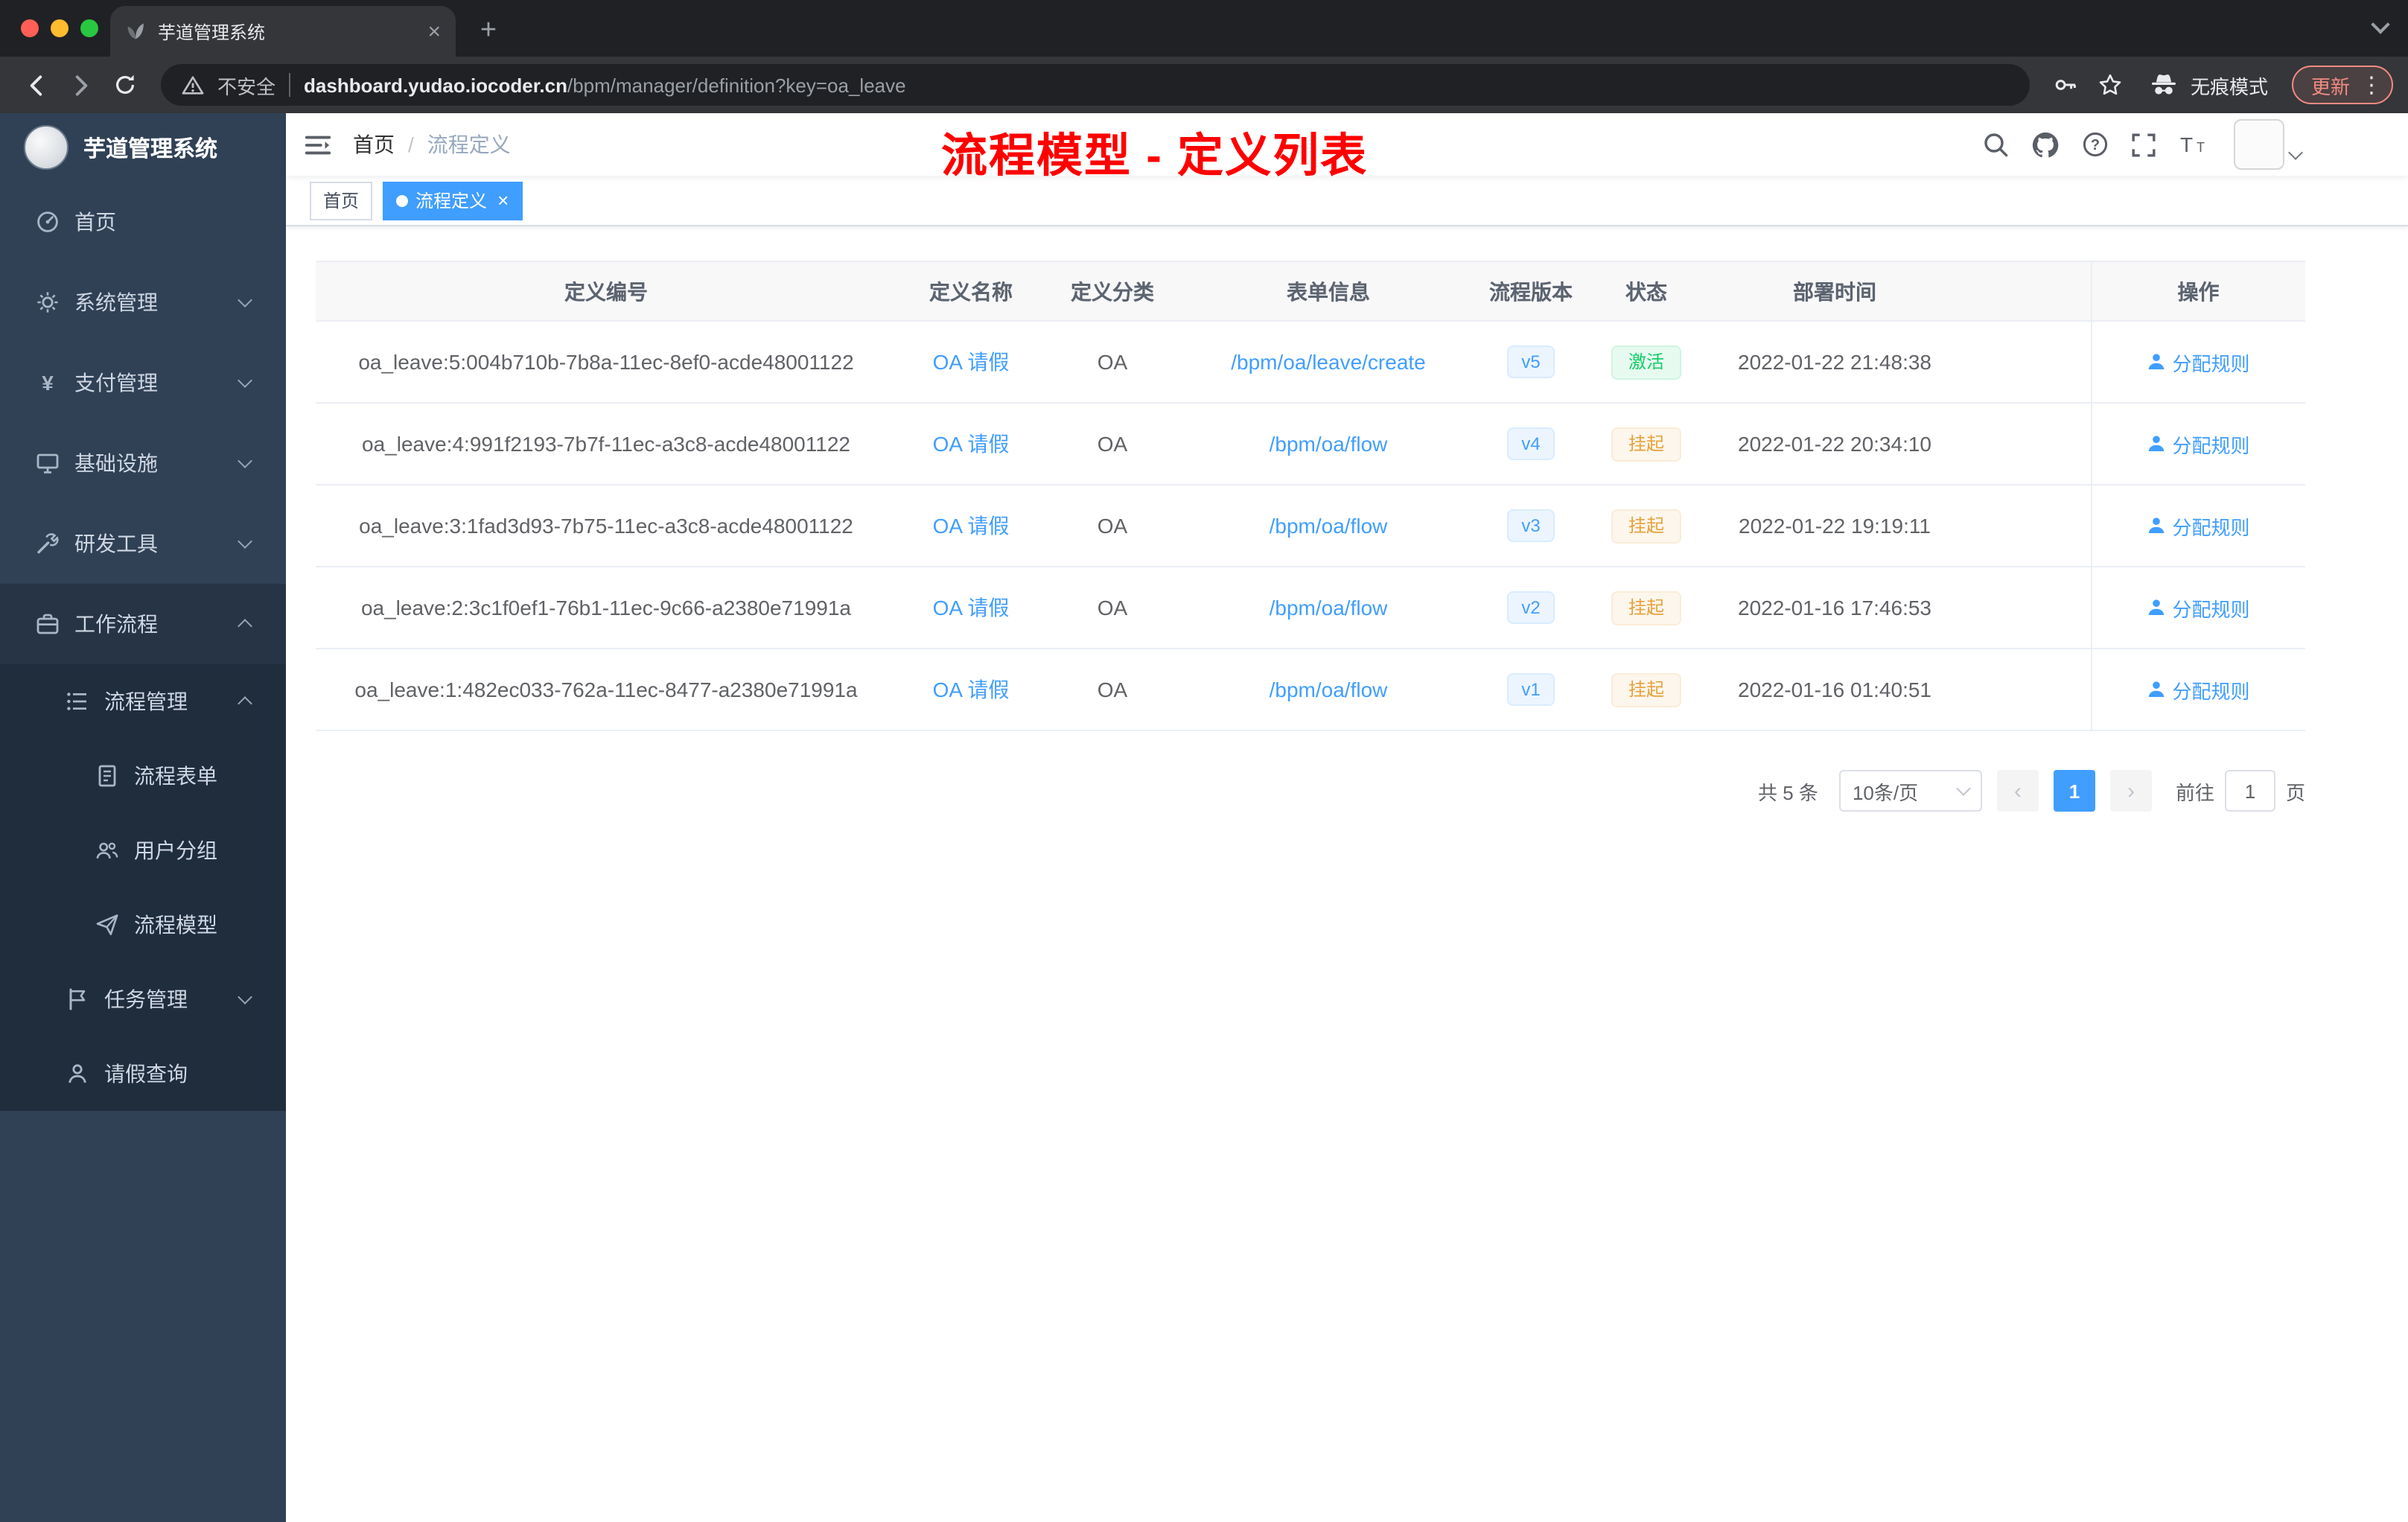  What do you see at coordinates (503, 200) in the screenshot?
I see `tag-close-icon: ×` at bounding box center [503, 200].